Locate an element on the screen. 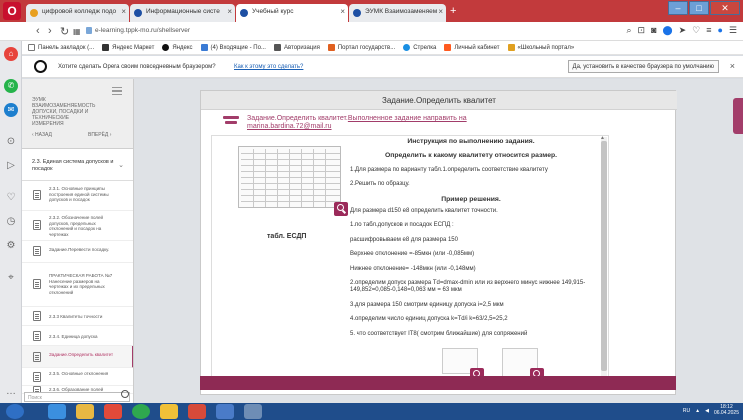 This screenshot has height=420, width=743. task-submit-link: Выполненное задание направить на is located at coordinates (407, 118).